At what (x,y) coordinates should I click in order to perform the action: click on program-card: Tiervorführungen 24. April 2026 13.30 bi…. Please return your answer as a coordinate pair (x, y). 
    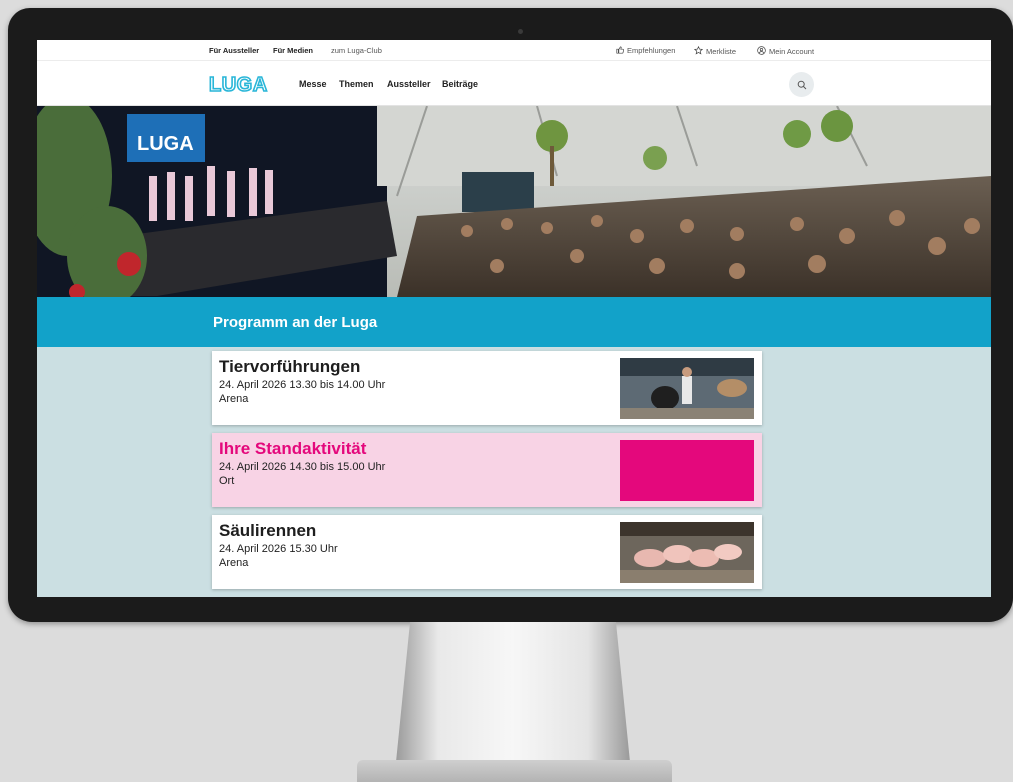
    Looking at the image, I should click on (487, 388).